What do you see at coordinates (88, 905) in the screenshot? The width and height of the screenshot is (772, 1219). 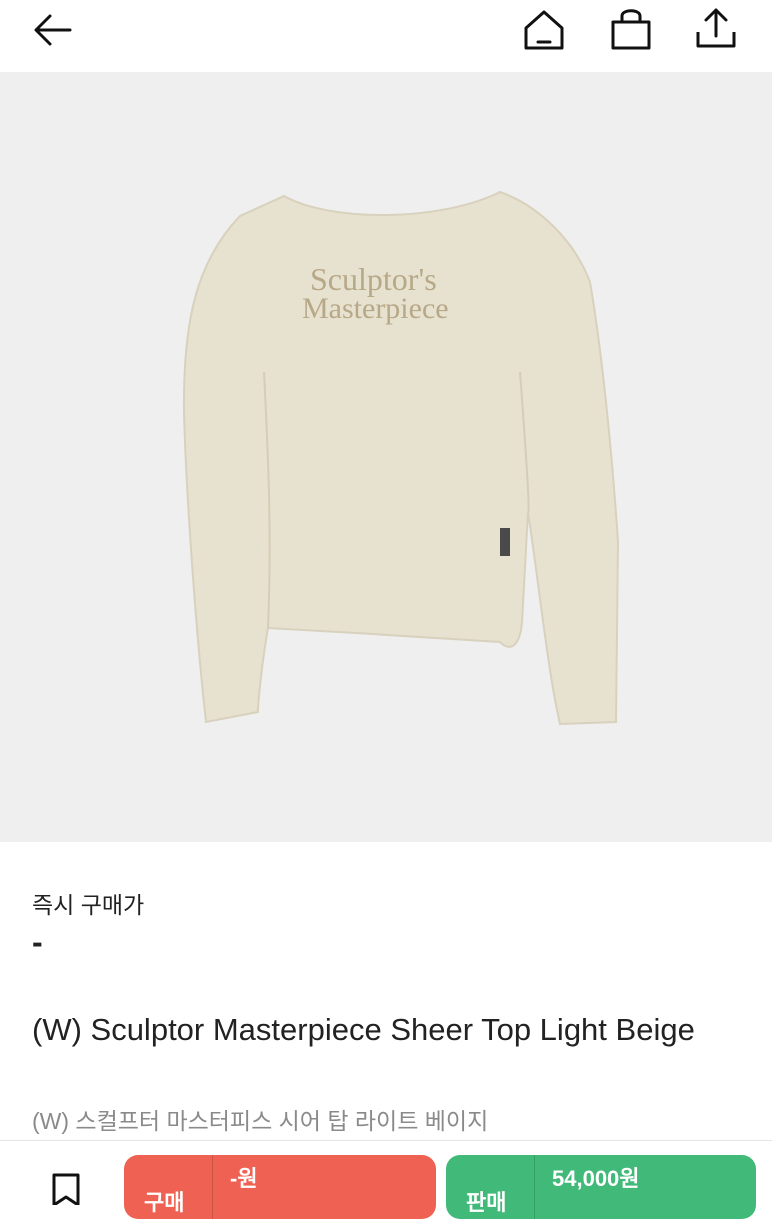 I see `instant-price-label: 즉시 구매가` at bounding box center [88, 905].